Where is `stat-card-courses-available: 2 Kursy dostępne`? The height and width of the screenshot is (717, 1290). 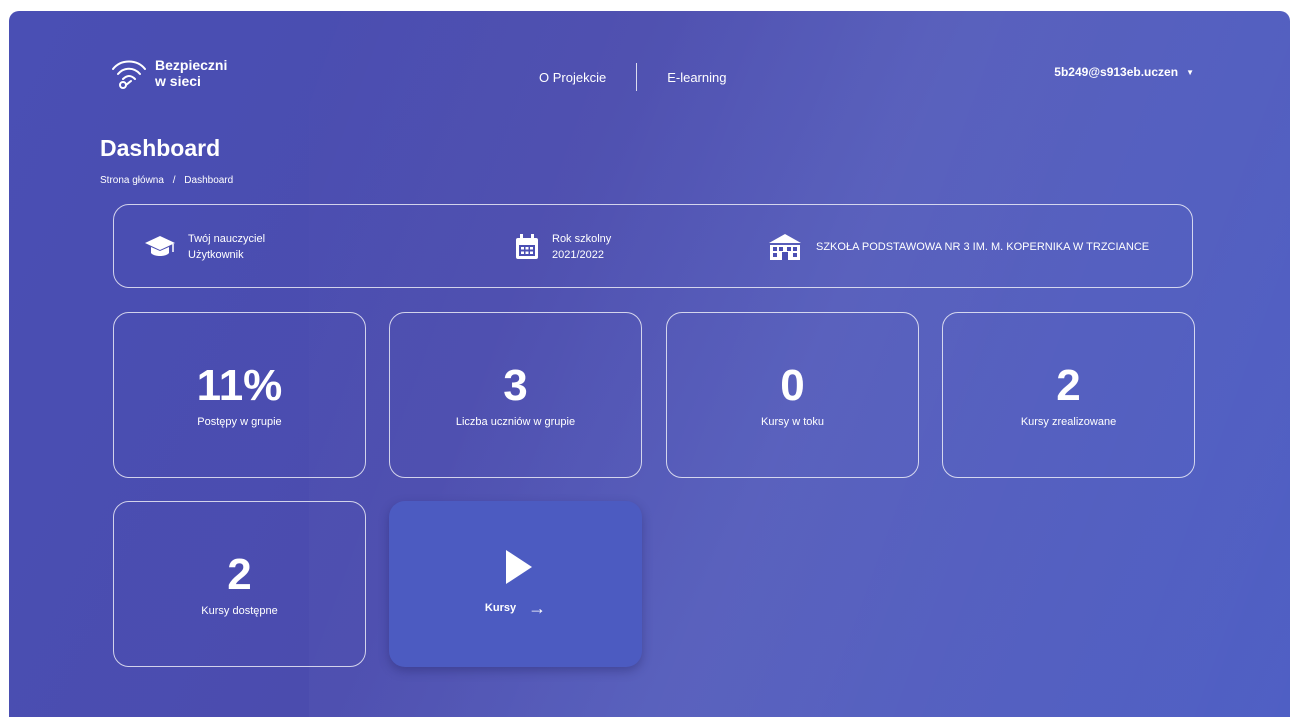 stat-card-courses-available: 2 Kursy dostępne is located at coordinates (239, 584).